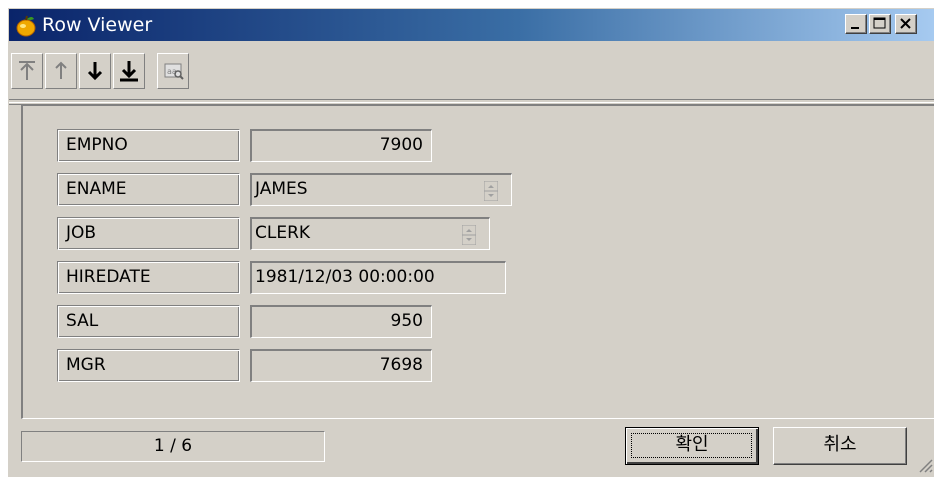 The height and width of the screenshot is (477, 934). What do you see at coordinates (925, 465) in the screenshot?
I see `resize-grip-icon` at bounding box center [925, 465].